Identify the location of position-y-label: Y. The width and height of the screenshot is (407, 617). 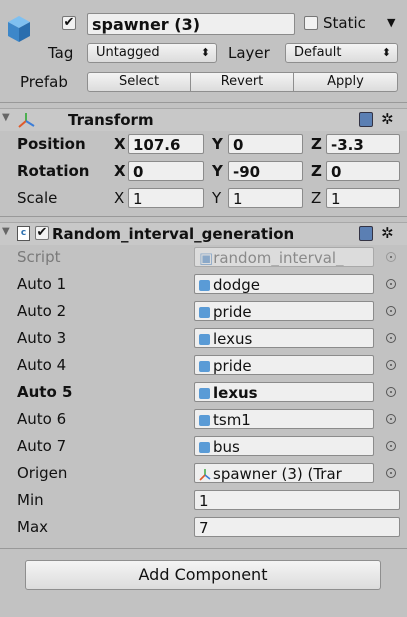
(217, 144).